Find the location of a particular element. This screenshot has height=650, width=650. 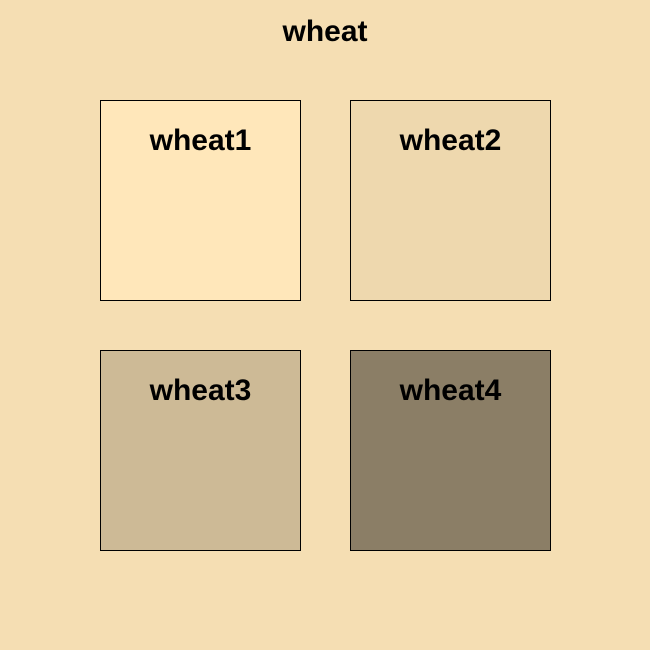

page-title: wheat is located at coordinates (325, 31).